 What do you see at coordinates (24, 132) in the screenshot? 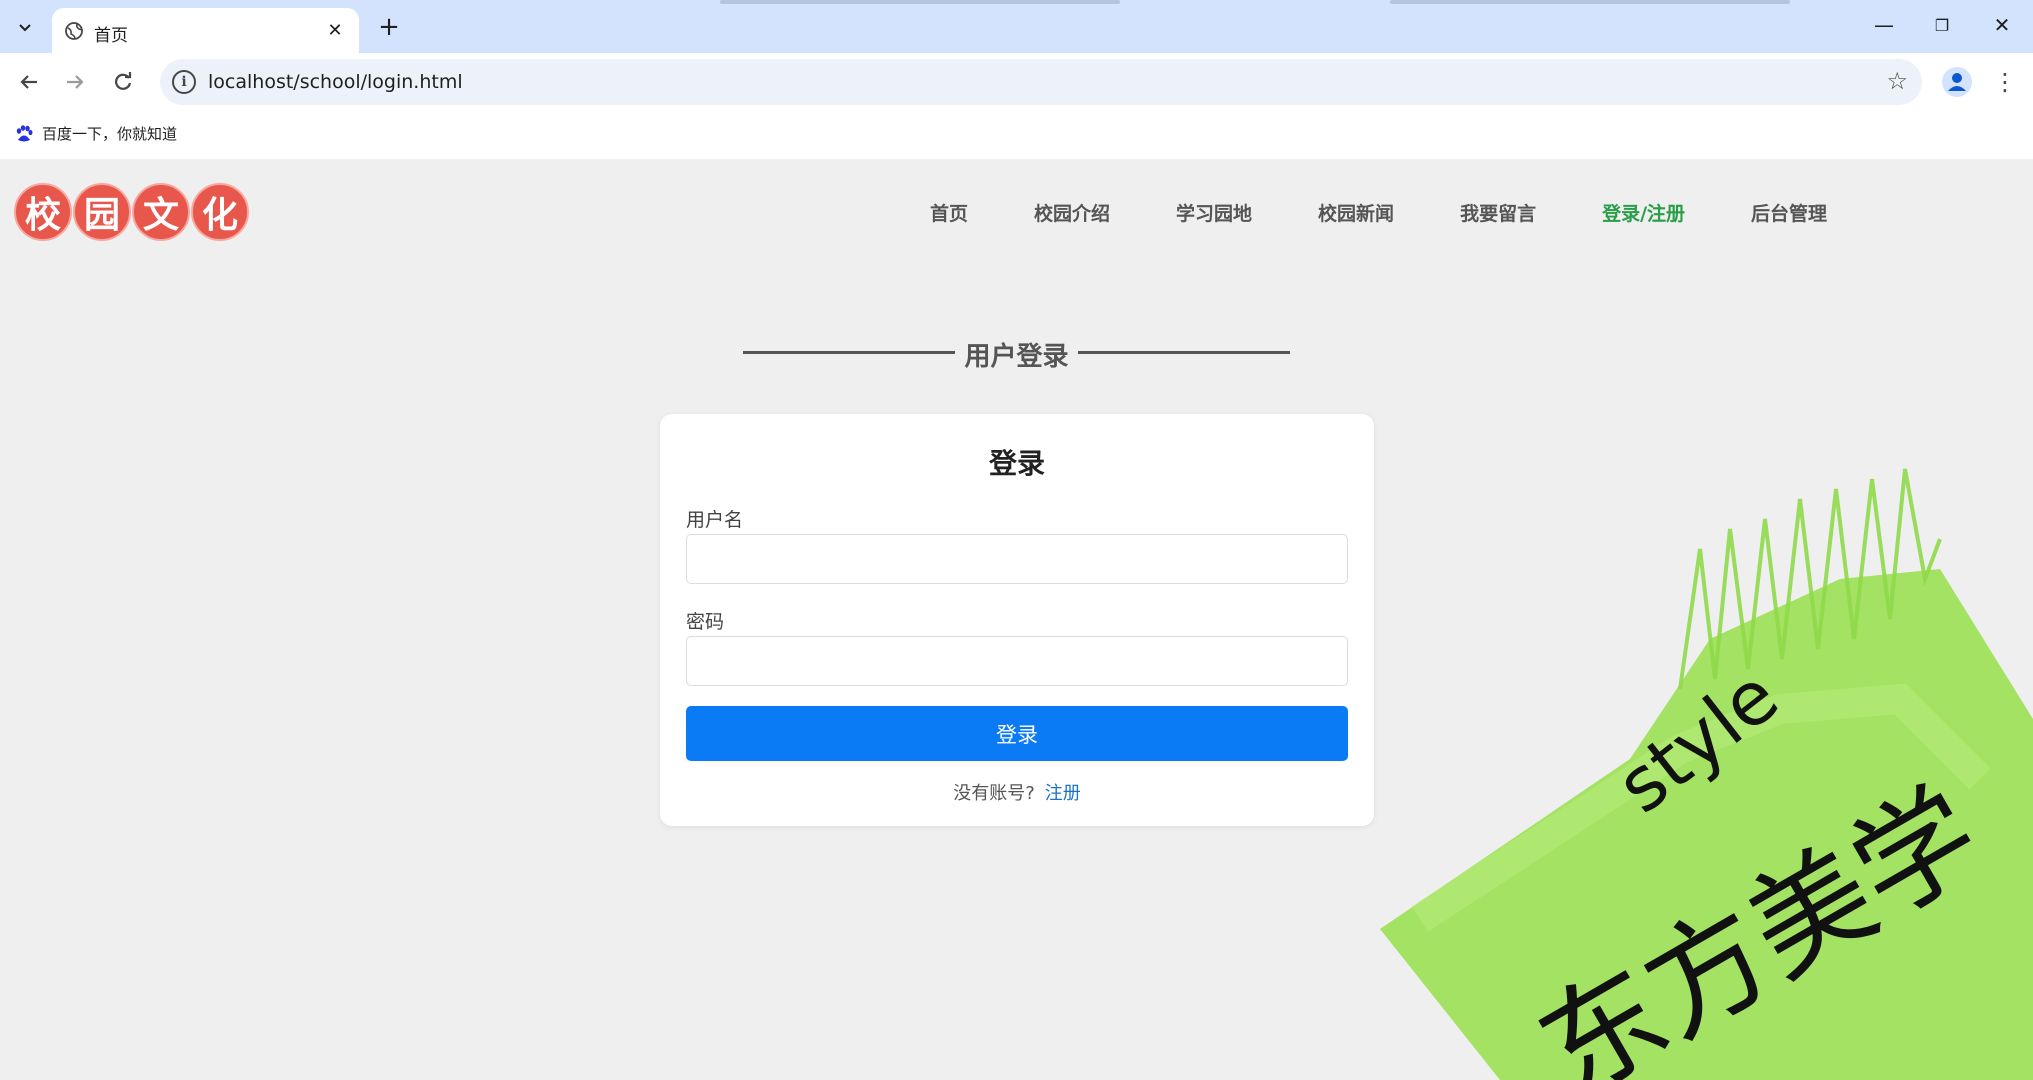
I see `baidu-paw-icon` at bounding box center [24, 132].